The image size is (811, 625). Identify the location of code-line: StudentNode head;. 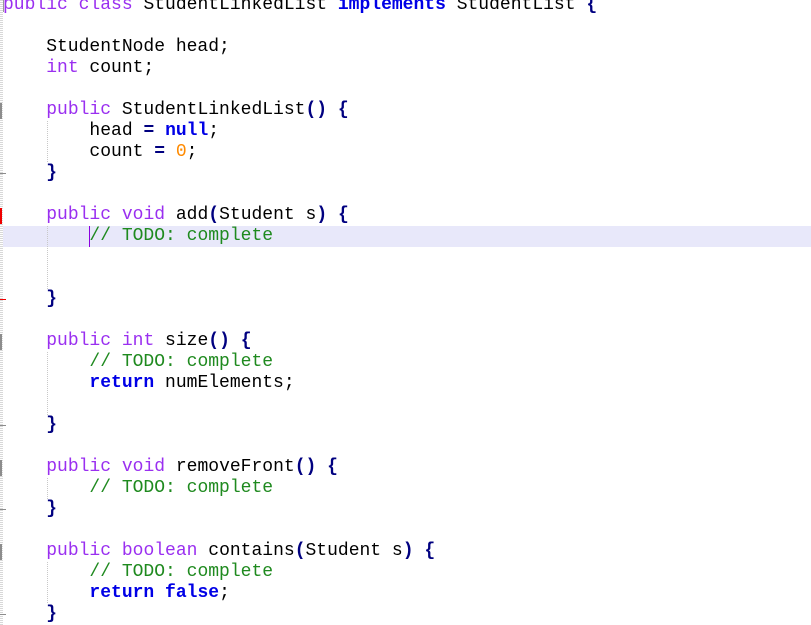
(407, 47).